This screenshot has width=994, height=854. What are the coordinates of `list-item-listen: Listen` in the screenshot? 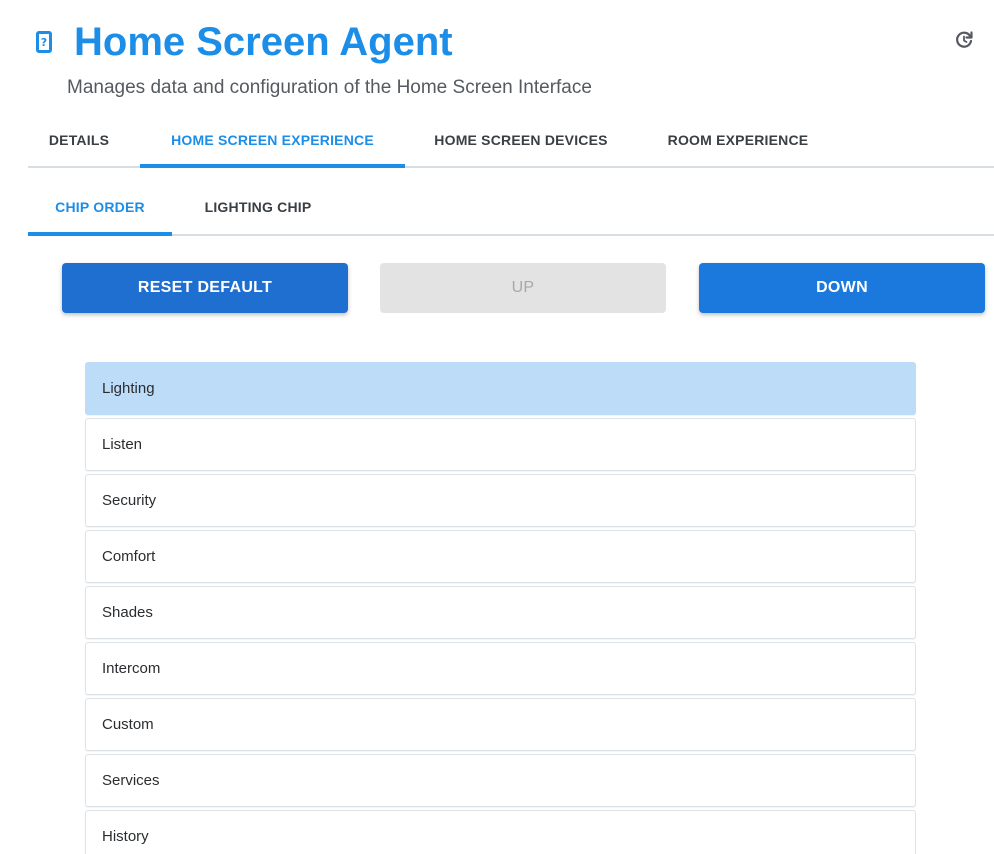 It's located at (500, 444).